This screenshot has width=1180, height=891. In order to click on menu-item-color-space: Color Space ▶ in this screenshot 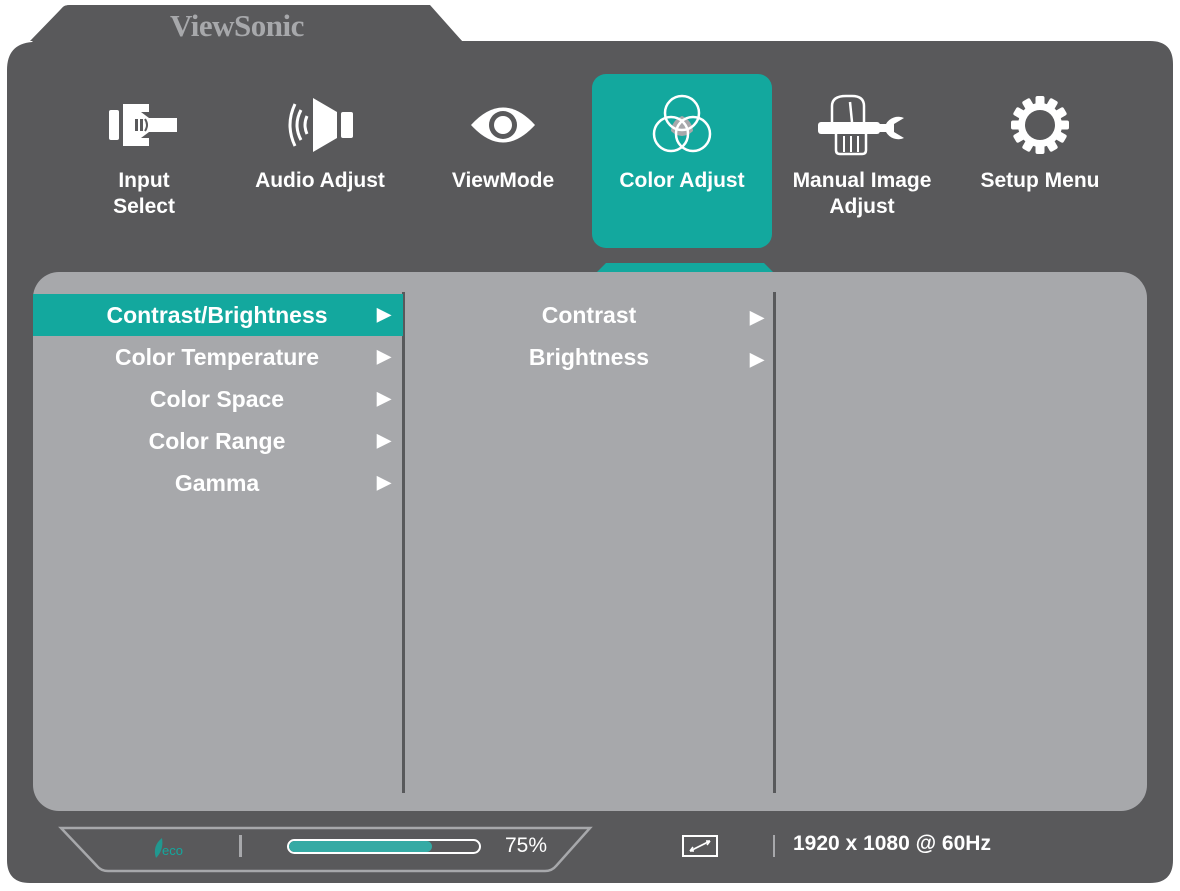, I will do `click(218, 399)`.